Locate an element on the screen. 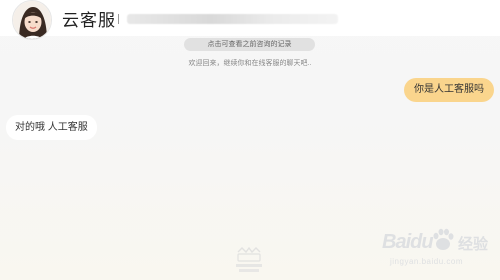 This screenshot has width=500, height=280. baidu-url-text: jingyan.baidu.com is located at coordinates (426, 261).